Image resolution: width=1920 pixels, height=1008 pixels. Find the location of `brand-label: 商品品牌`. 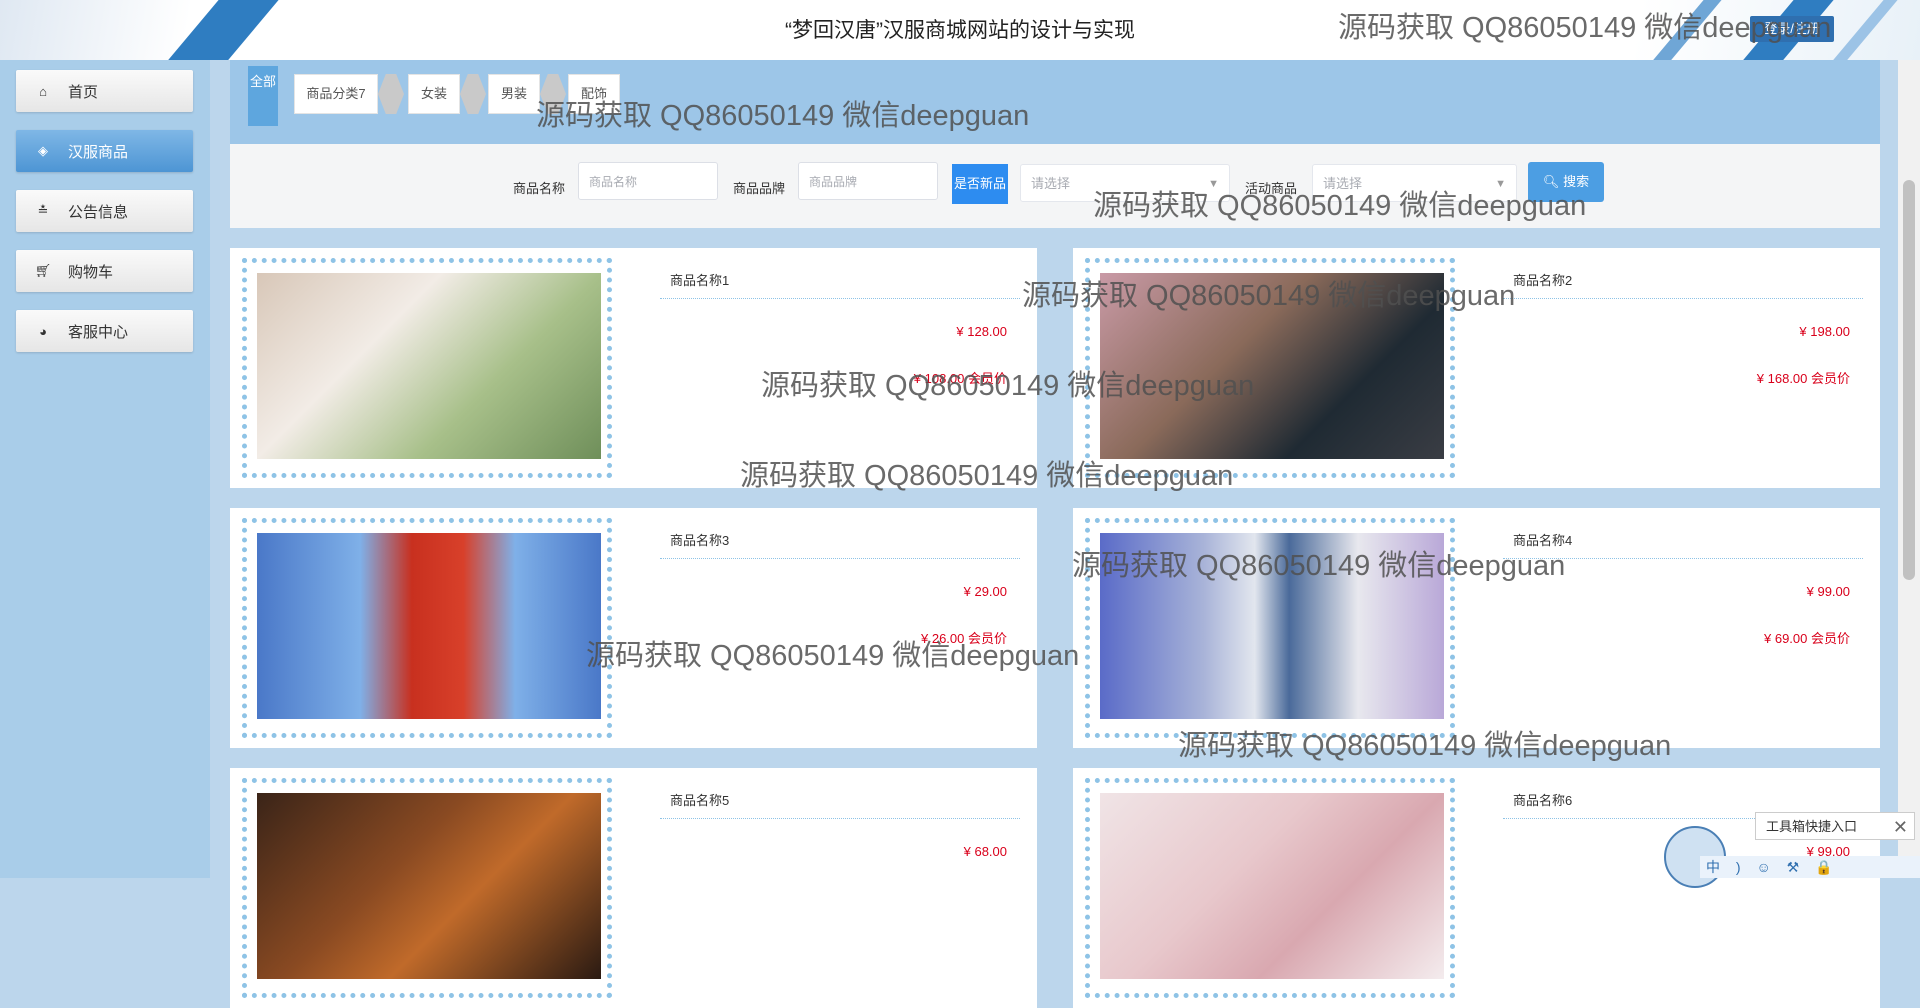

brand-label: 商品品牌 is located at coordinates (759, 188).